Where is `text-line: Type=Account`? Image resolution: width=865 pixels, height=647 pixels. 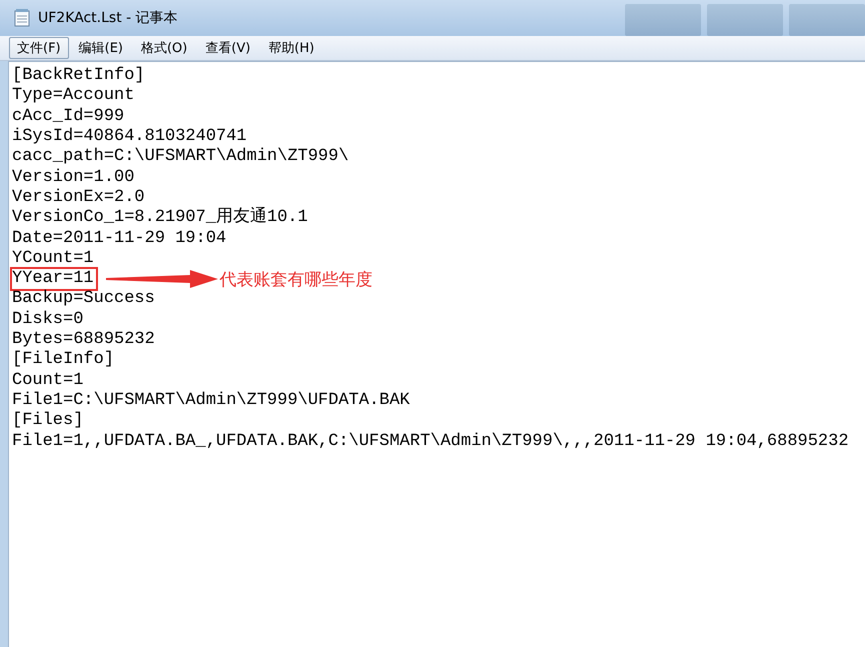
text-line: Type=Account is located at coordinates (73, 96).